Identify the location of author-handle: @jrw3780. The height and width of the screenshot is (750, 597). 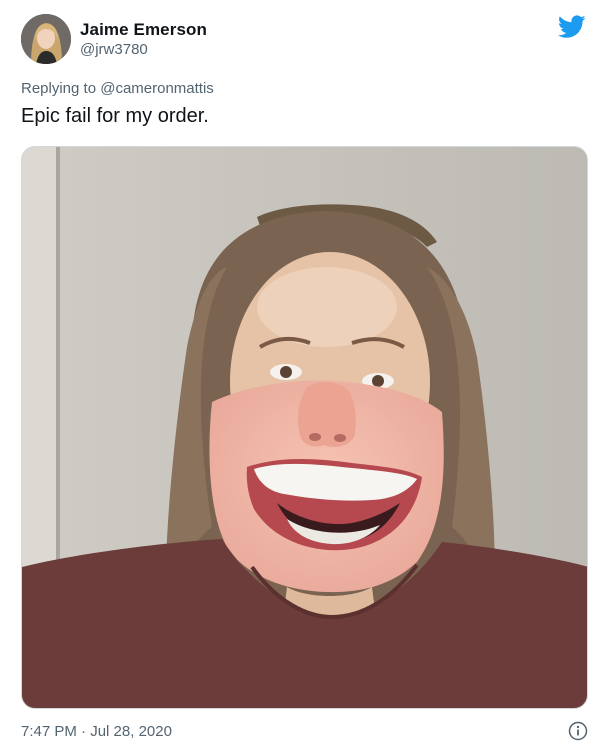
(114, 49).